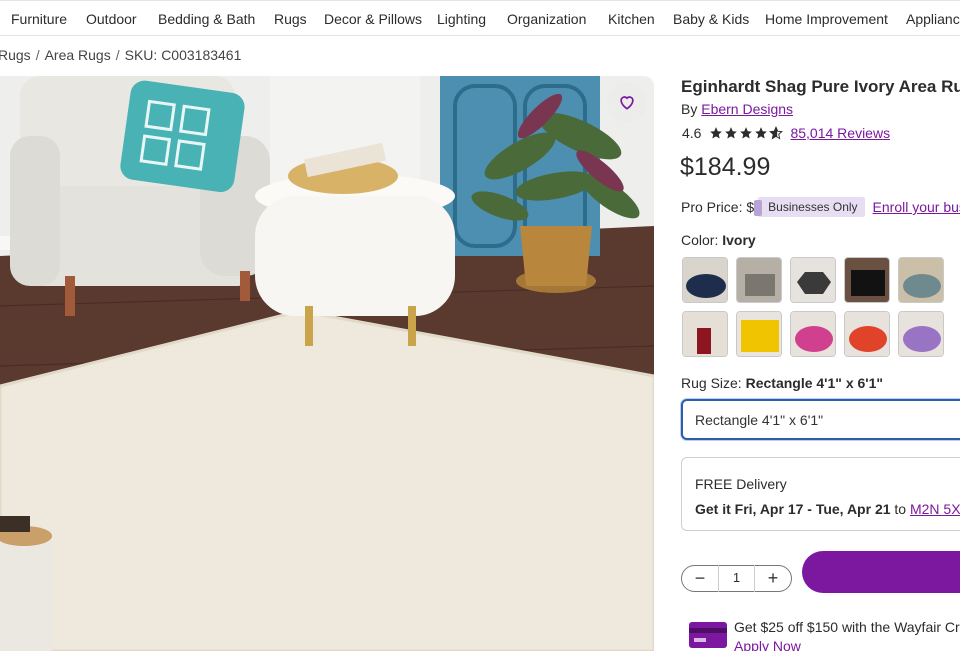  What do you see at coordinates (814, 383) in the screenshot?
I see `selected-size: Rectangle 4'1" x 6'1"` at bounding box center [814, 383].